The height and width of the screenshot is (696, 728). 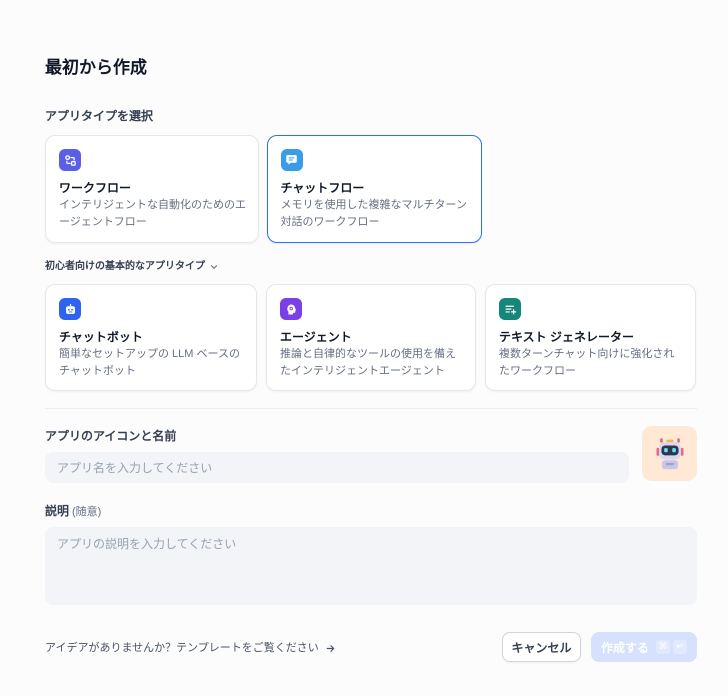 I want to click on app-type-card-text-generator: テキスト ジェネレーター 複数ターンチャット向けに強化されたワークフロー, so click(x=590, y=337).